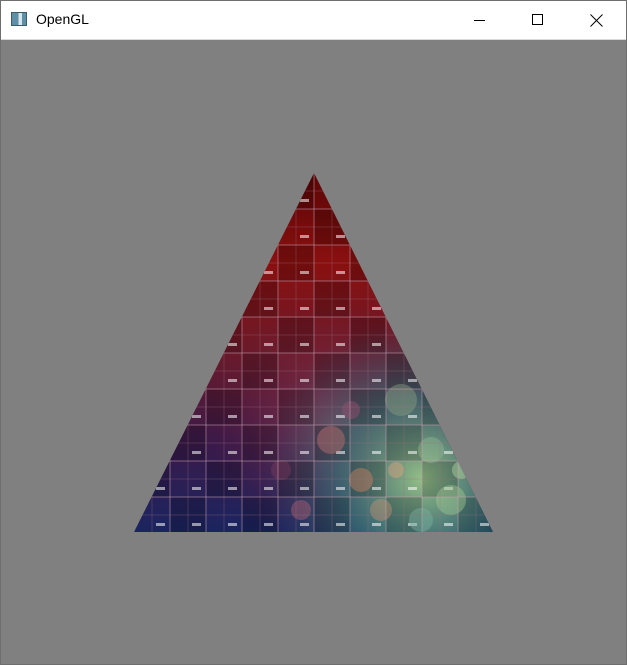  I want to click on minimize-button, so click(480, 20).